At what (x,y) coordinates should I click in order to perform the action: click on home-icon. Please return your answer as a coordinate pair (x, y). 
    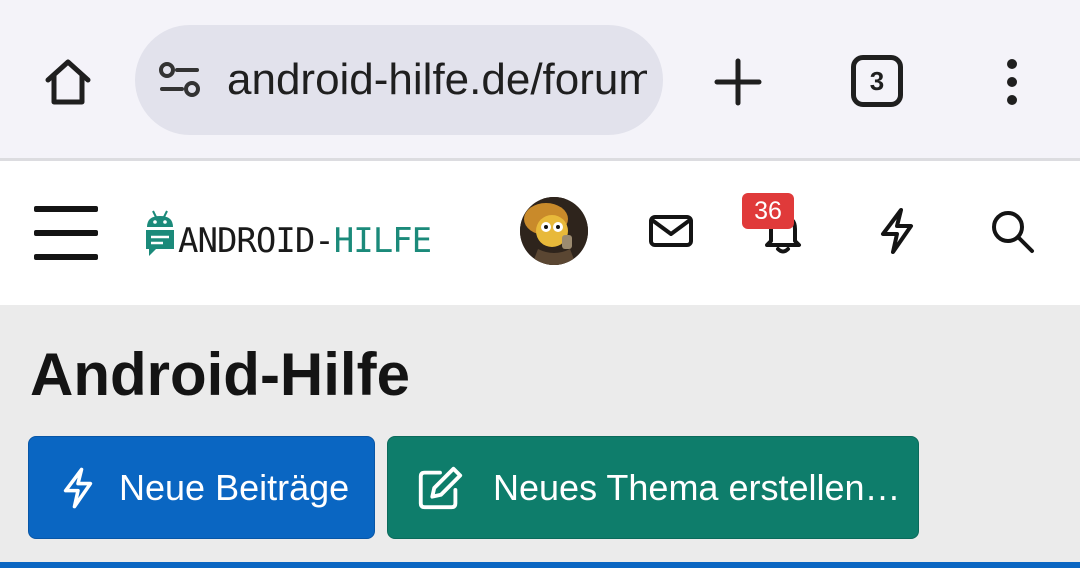
    Looking at the image, I should click on (68, 82).